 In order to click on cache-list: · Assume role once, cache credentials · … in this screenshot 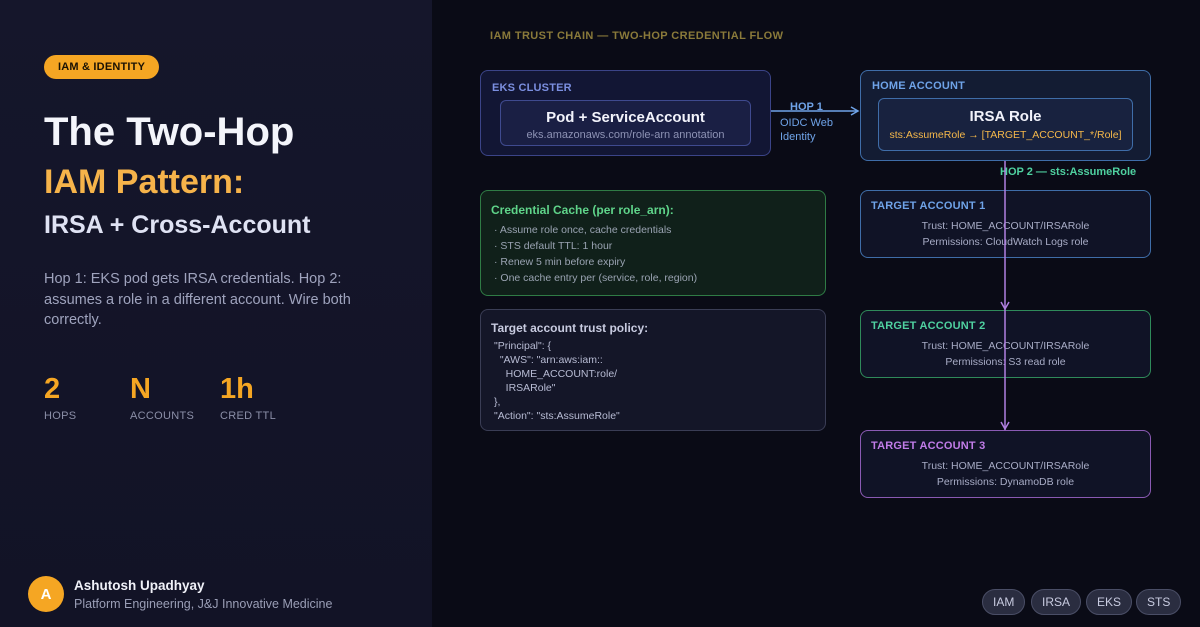, I will do `click(595, 254)`.